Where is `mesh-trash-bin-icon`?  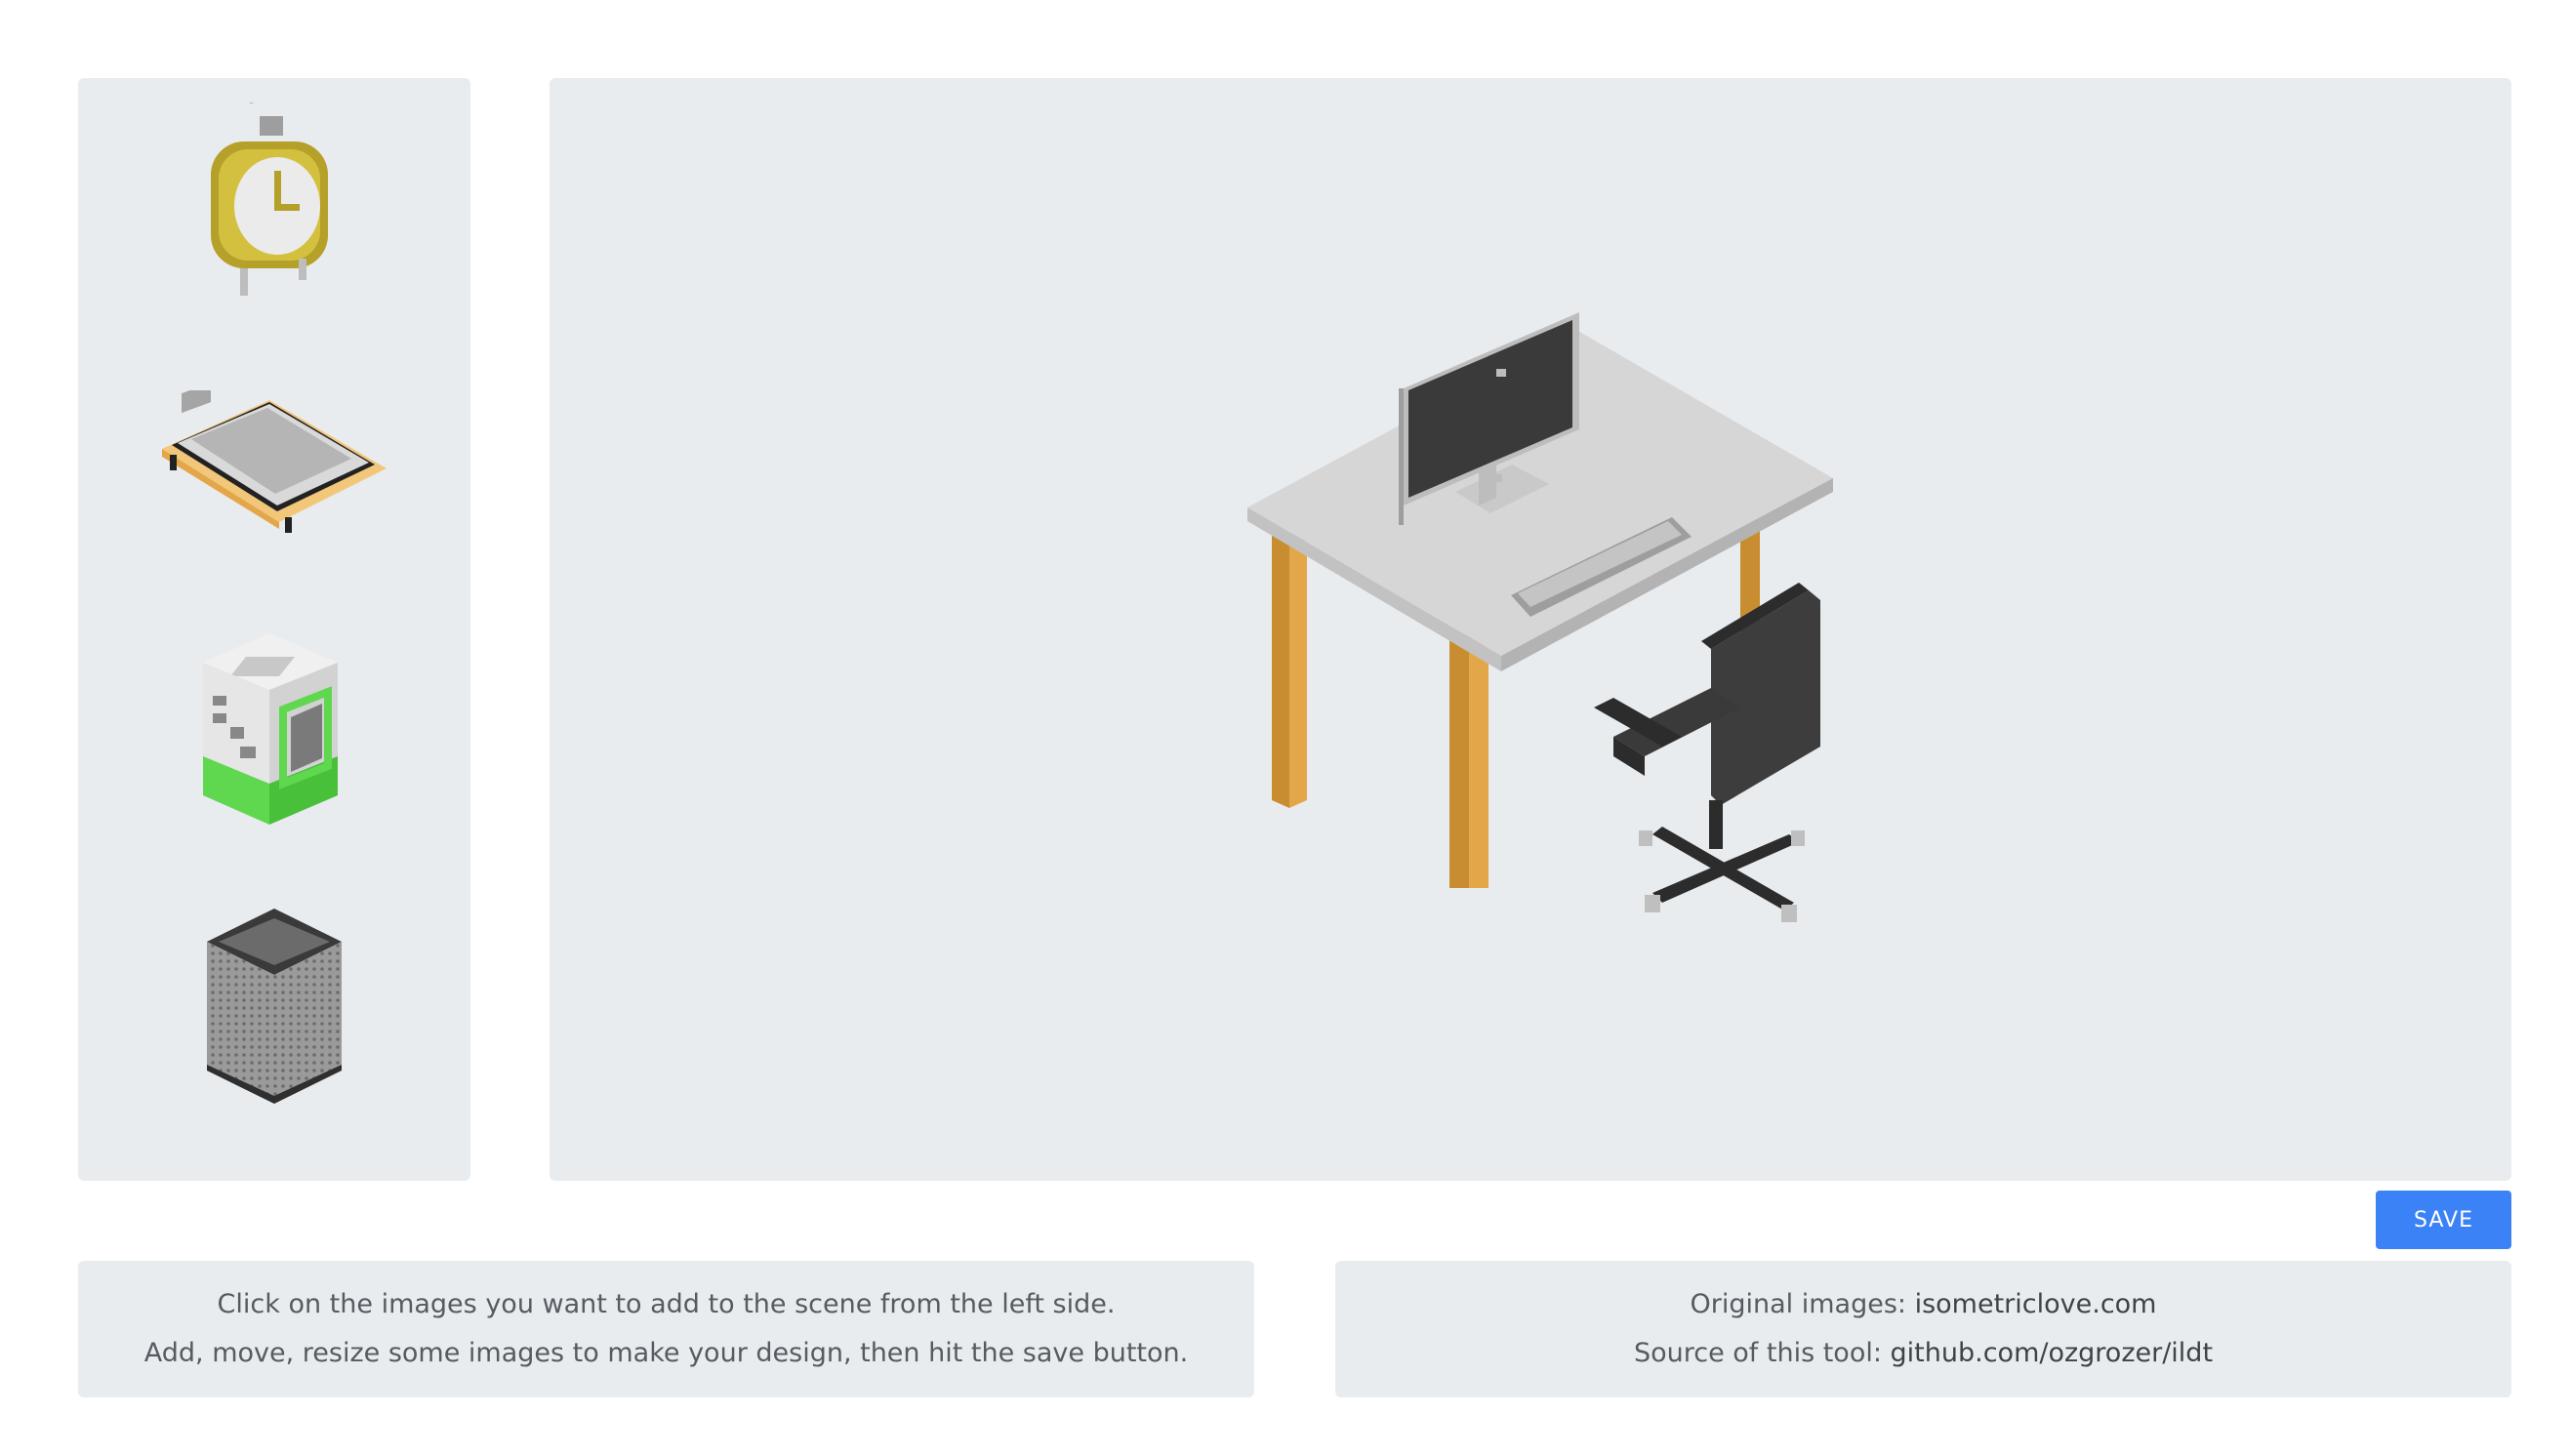
mesh-trash-bin-icon is located at coordinates (274, 1006).